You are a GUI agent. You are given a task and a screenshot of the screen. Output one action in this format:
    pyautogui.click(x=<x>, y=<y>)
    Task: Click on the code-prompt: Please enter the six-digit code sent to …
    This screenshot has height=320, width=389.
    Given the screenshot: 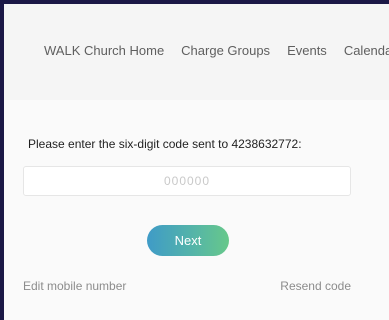 What is the action you would take?
    pyautogui.click(x=165, y=144)
    